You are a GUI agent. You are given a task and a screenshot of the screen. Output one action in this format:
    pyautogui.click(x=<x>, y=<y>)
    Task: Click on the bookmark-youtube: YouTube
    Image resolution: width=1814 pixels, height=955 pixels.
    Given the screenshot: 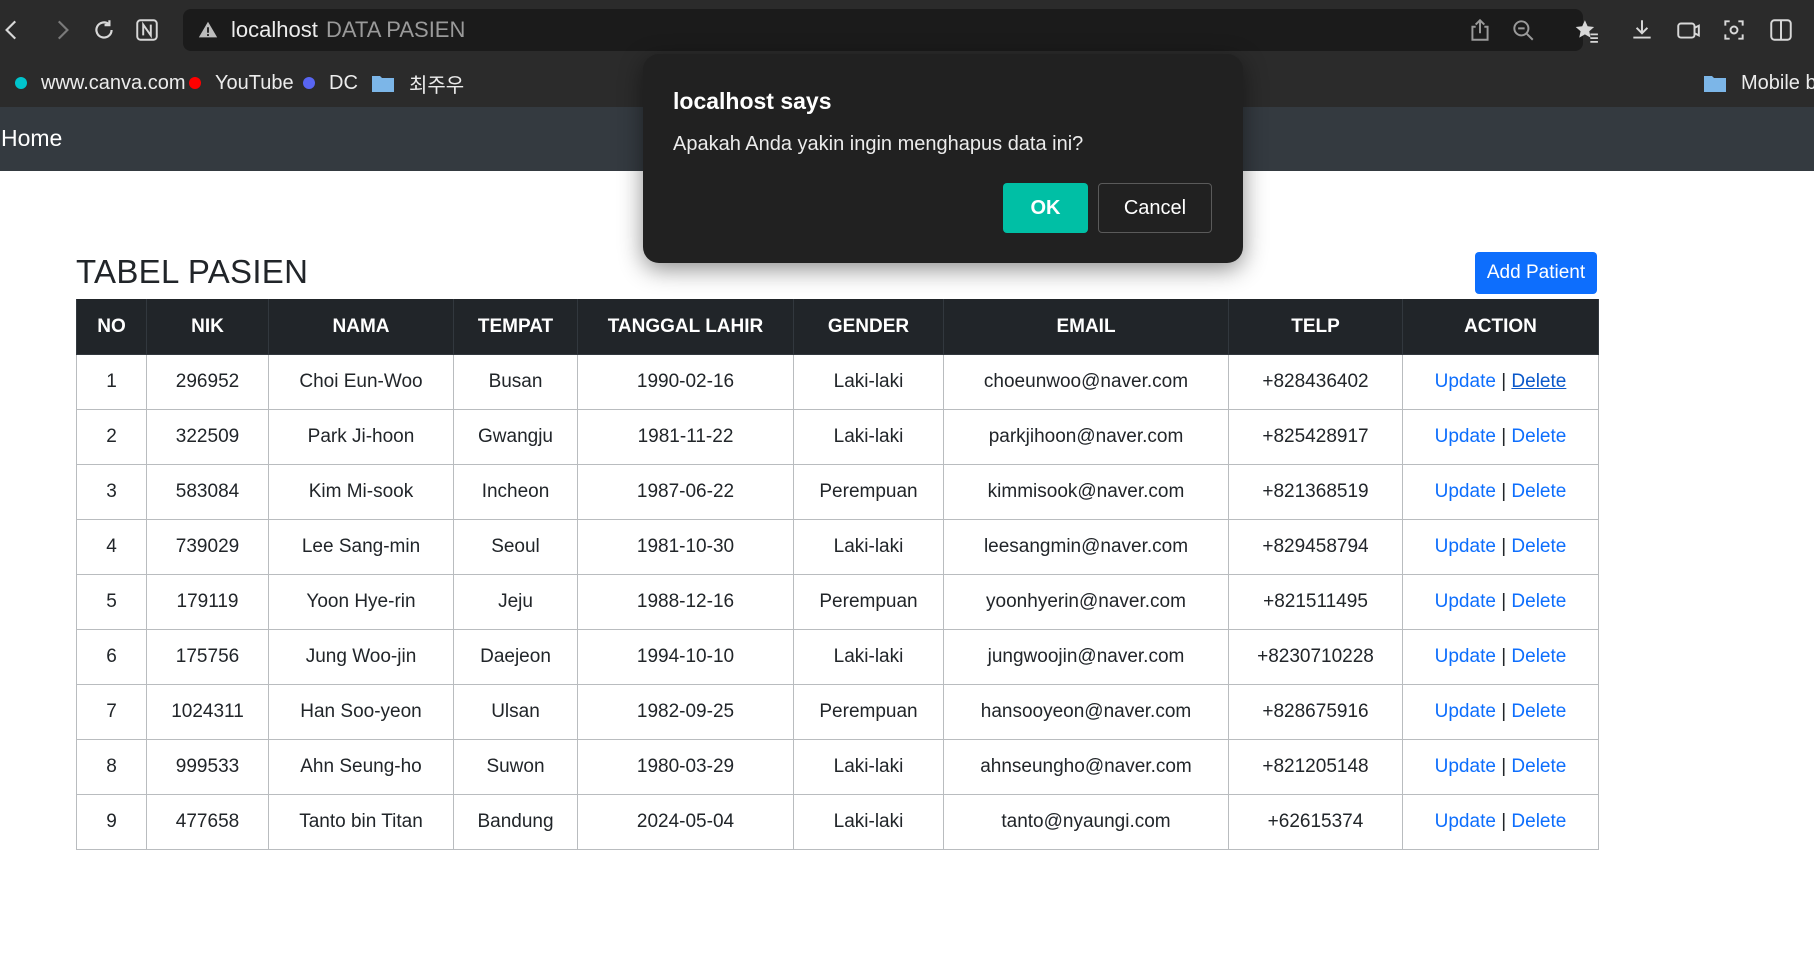 What is the action you would take?
    pyautogui.click(x=241, y=83)
    